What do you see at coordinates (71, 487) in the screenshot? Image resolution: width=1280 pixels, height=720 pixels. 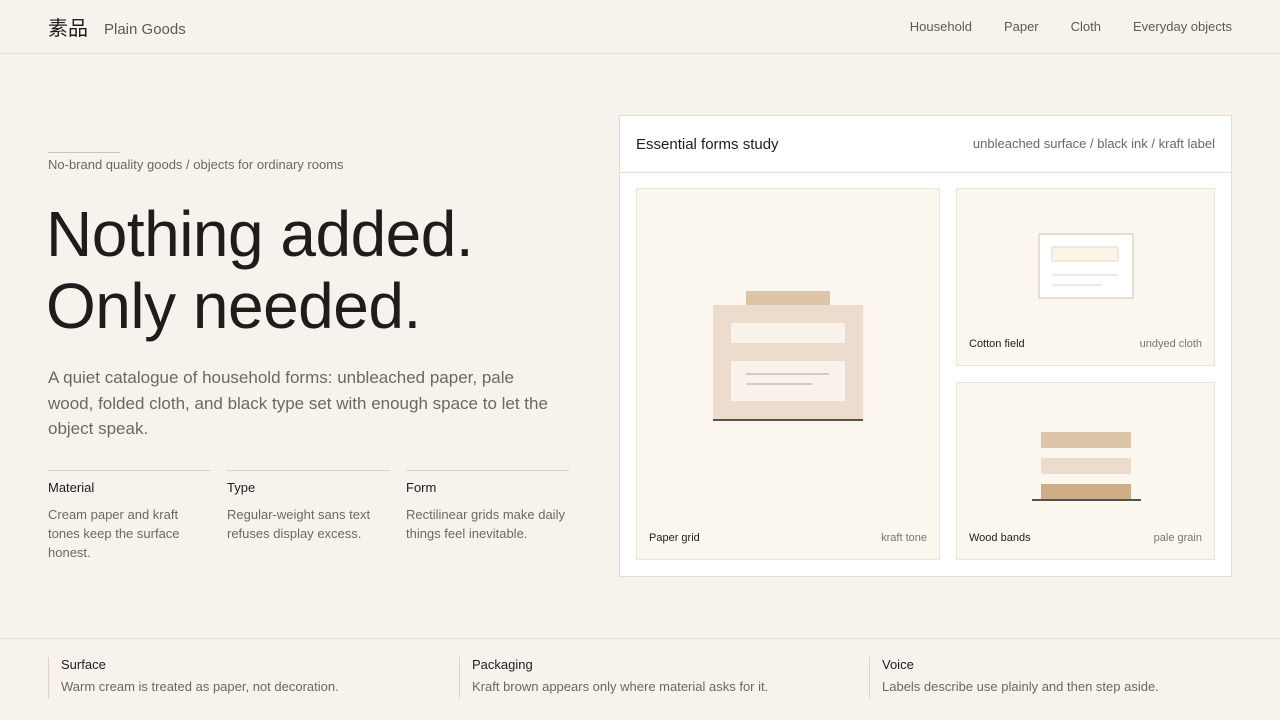 I see `attribute-title: Material` at bounding box center [71, 487].